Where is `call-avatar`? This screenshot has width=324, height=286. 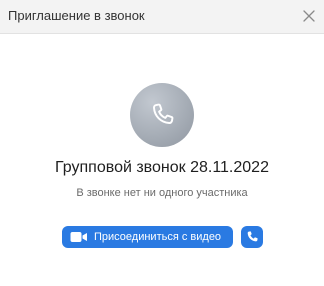
call-avatar is located at coordinates (162, 115).